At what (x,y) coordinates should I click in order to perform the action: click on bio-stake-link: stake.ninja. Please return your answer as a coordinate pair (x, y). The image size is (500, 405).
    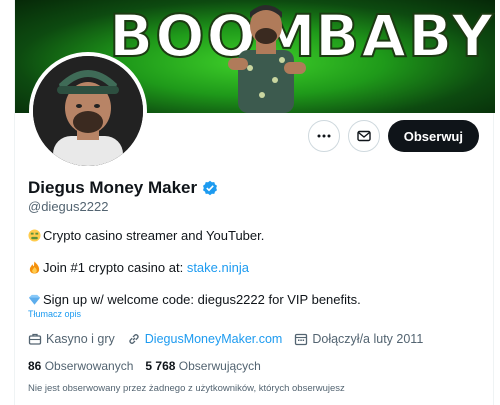
    Looking at the image, I should click on (218, 267).